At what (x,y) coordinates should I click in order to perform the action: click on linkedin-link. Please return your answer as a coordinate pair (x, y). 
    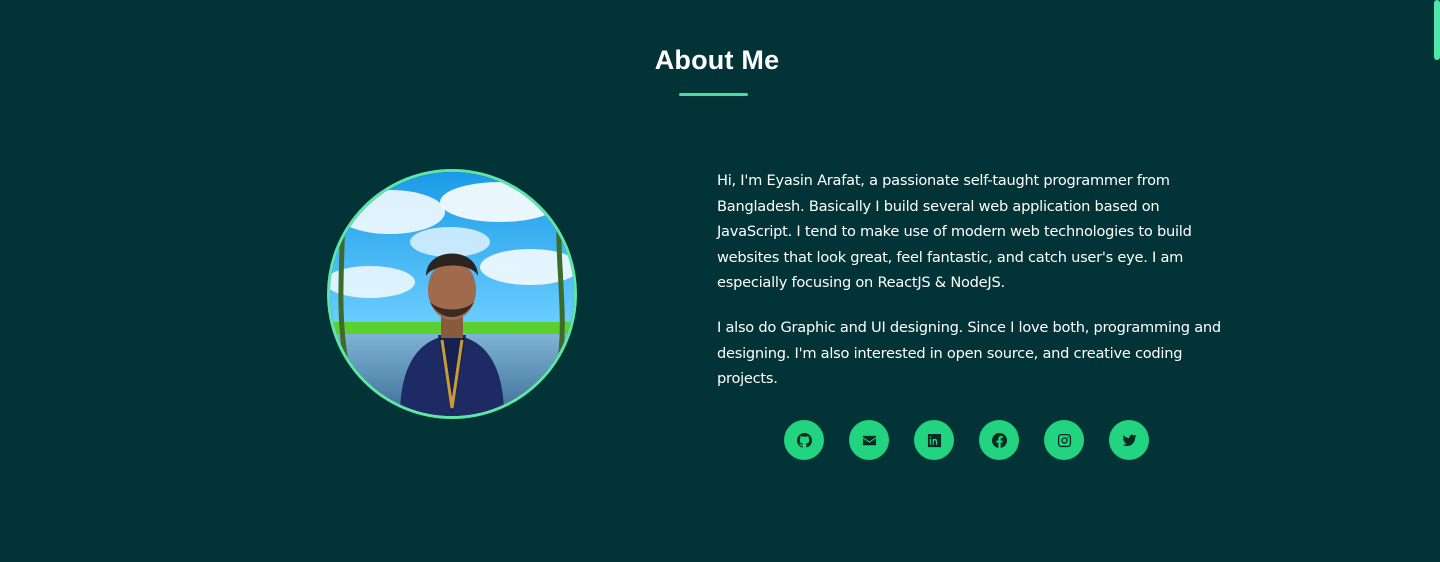
    Looking at the image, I should click on (934, 440).